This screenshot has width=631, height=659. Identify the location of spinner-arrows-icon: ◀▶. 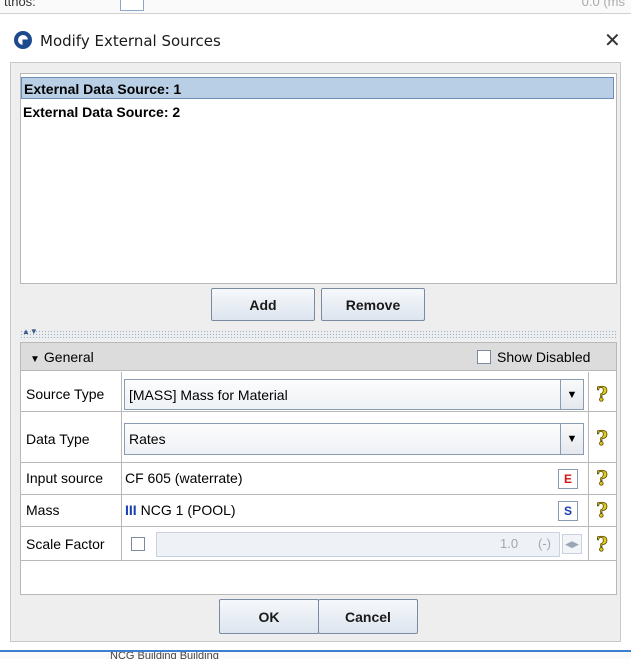
(572, 544).